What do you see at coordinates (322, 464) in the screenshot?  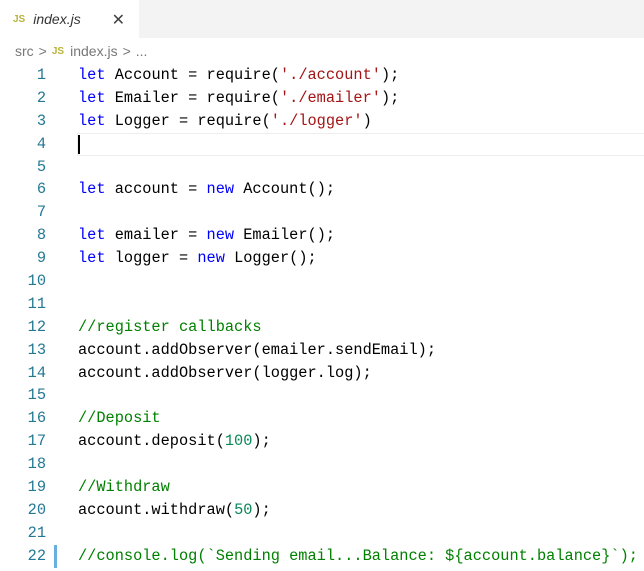 I see `code-line: 18` at bounding box center [322, 464].